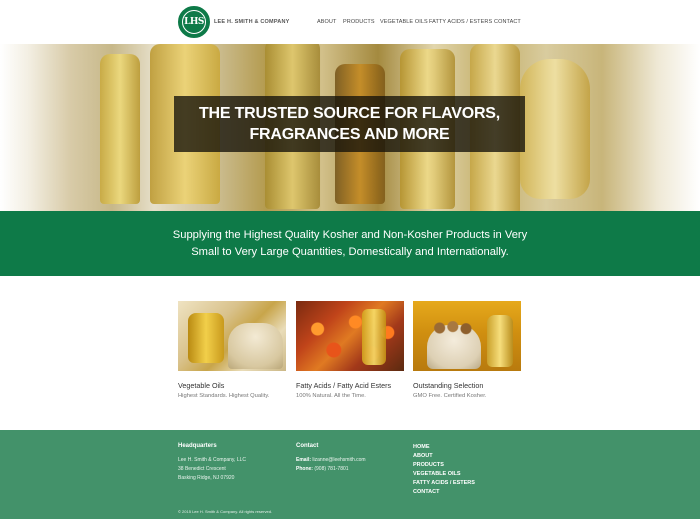  I want to click on address-line: Basking Ridge, NJ 07920, so click(206, 478).